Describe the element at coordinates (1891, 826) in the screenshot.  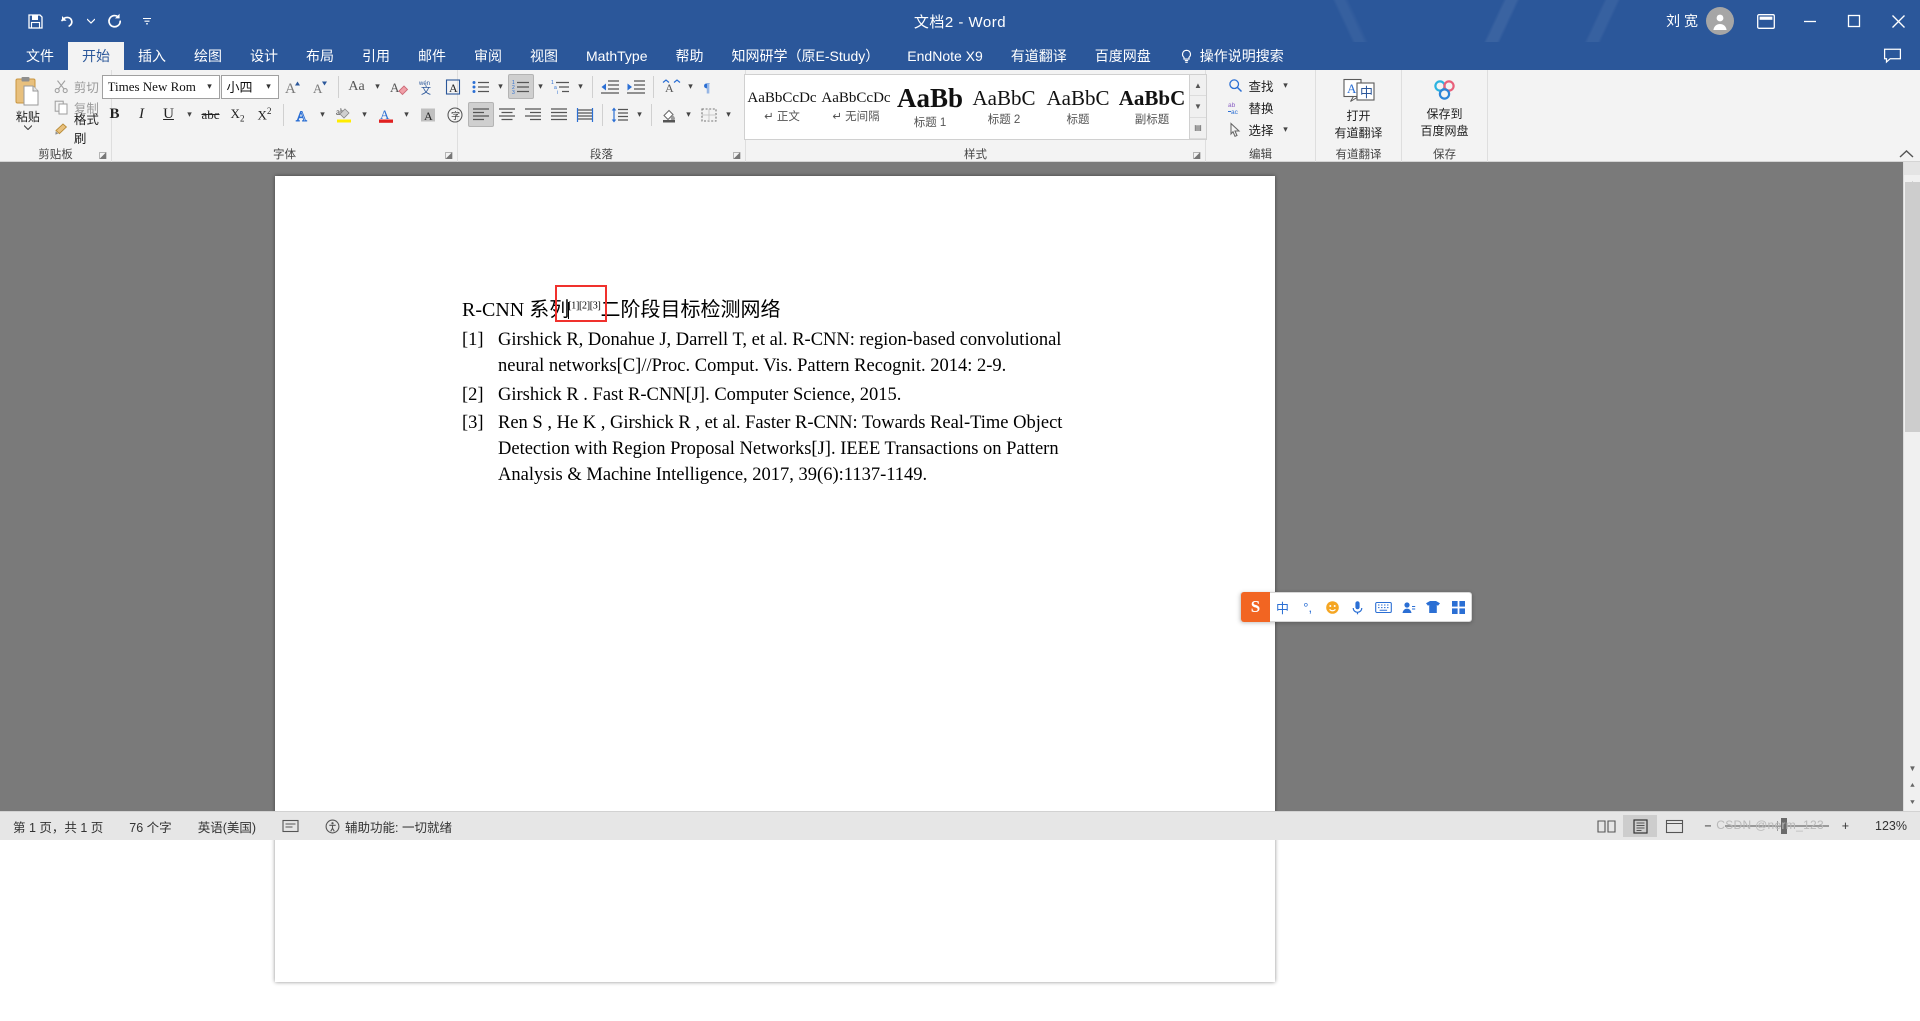
I see `zoom-level: 123%` at that location.